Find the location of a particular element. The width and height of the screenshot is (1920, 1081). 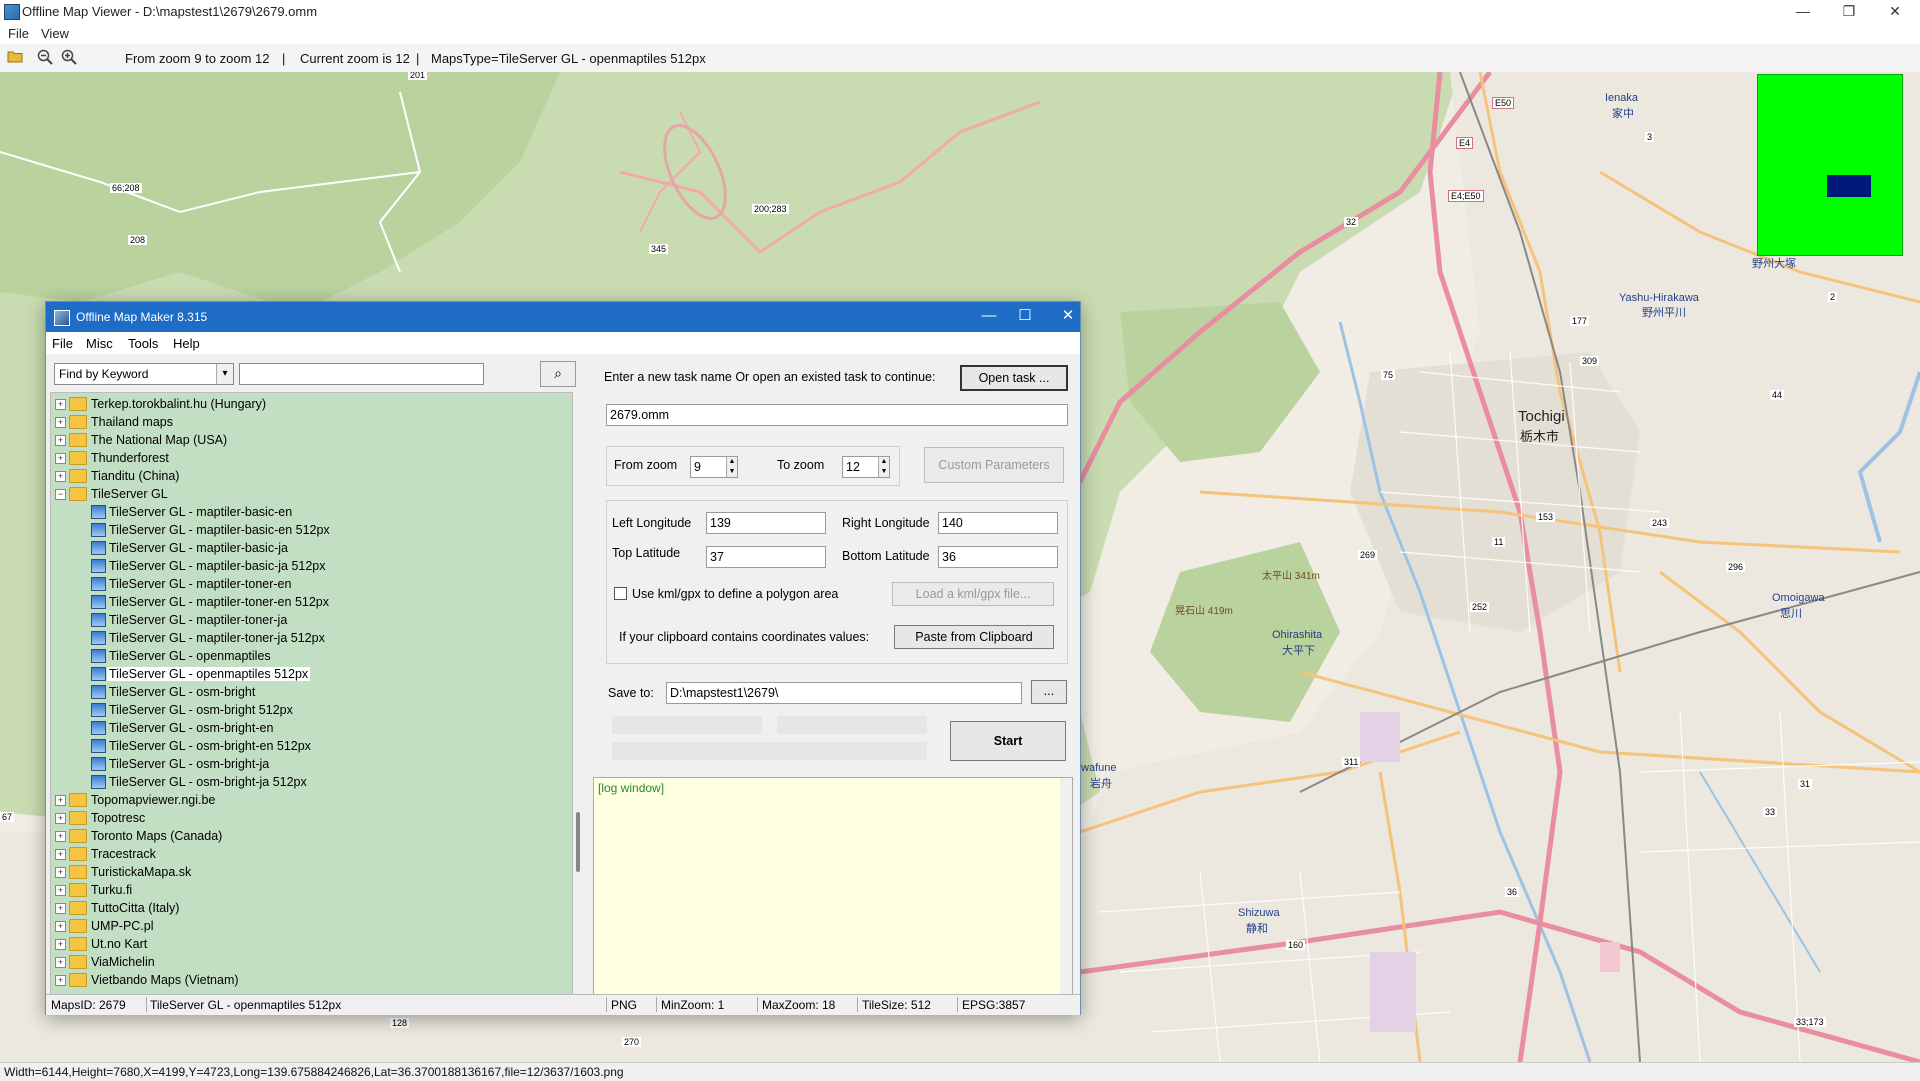

find-by-select: Find by Keyword ▾ is located at coordinates (144, 374).